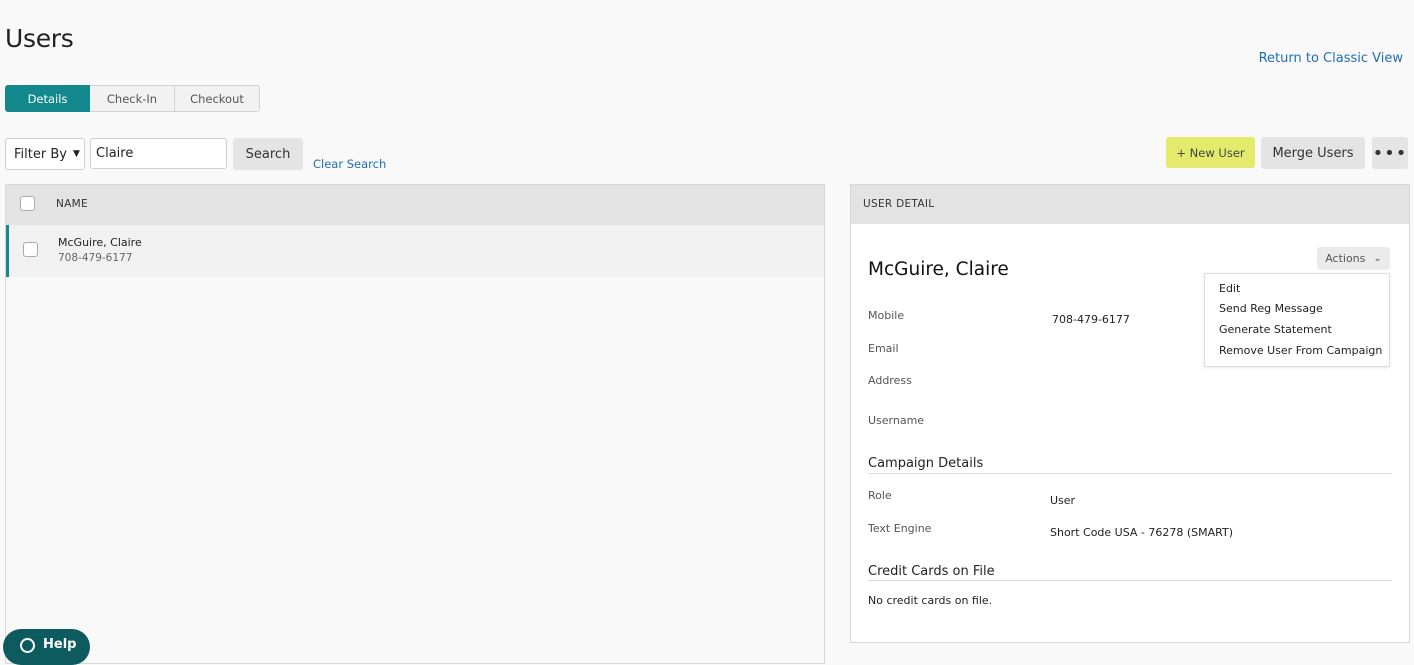 The image size is (1414, 665). Describe the element at coordinates (896, 420) in the screenshot. I see `username-label: Username` at that location.